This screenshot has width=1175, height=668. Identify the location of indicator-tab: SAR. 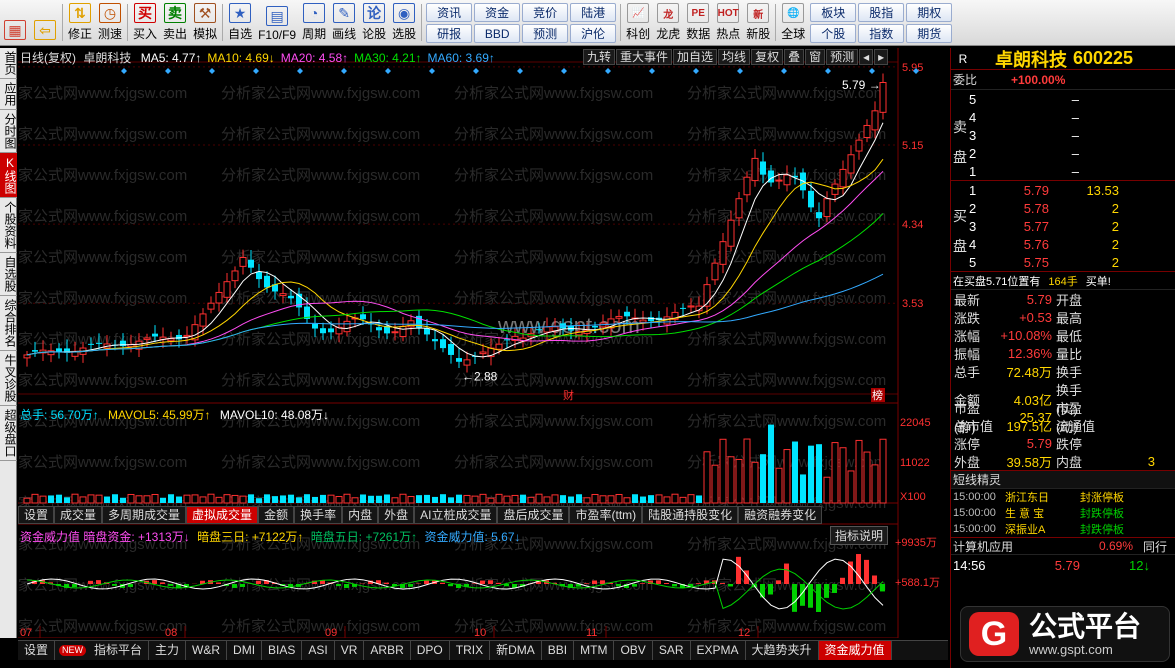
(672, 650).